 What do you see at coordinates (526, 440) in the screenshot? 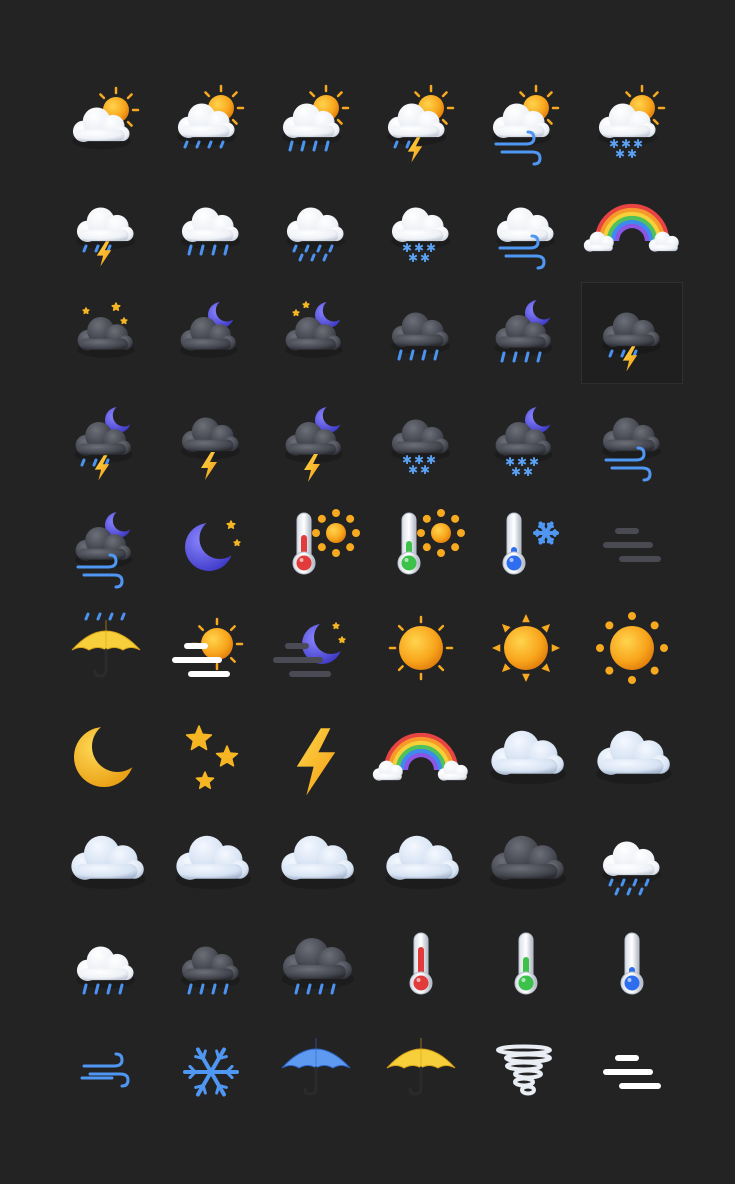
I see `night-cloud-moon-snow-icon: ✱ ✱ ✱ ✱ ✱` at bounding box center [526, 440].